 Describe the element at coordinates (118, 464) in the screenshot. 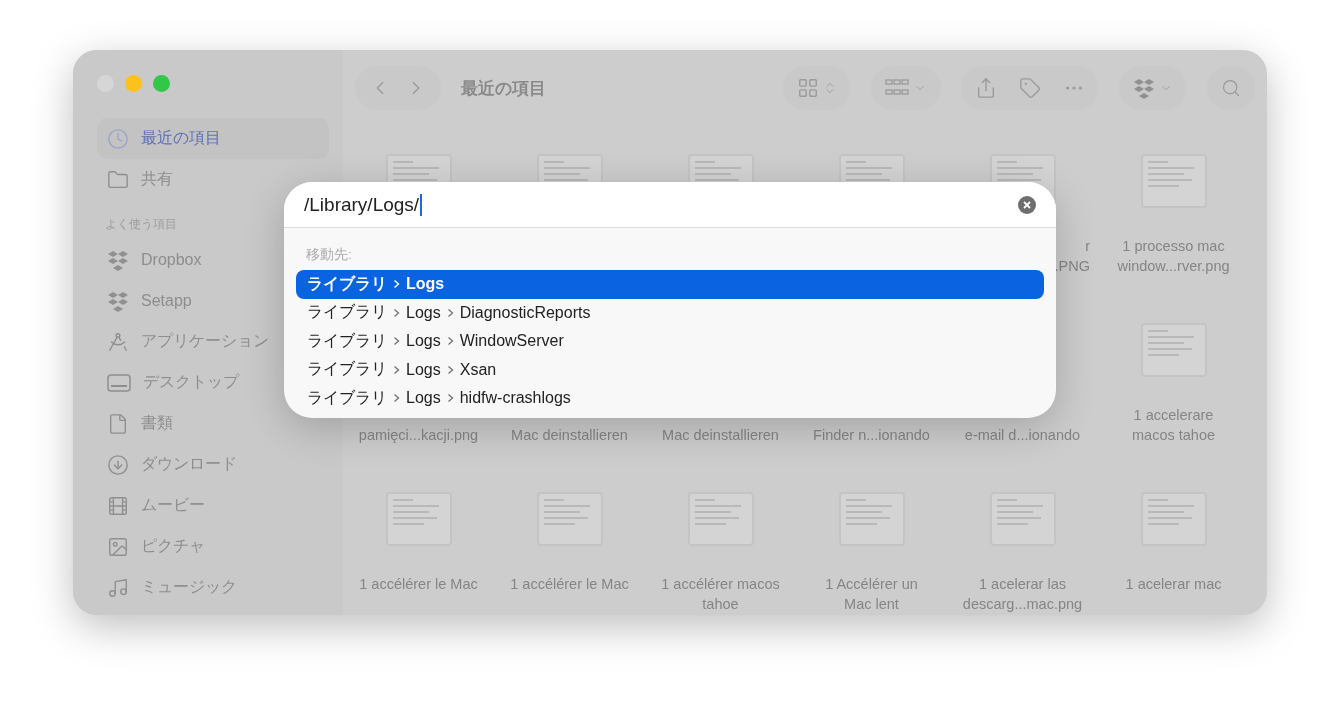

I see `download-icon` at that location.